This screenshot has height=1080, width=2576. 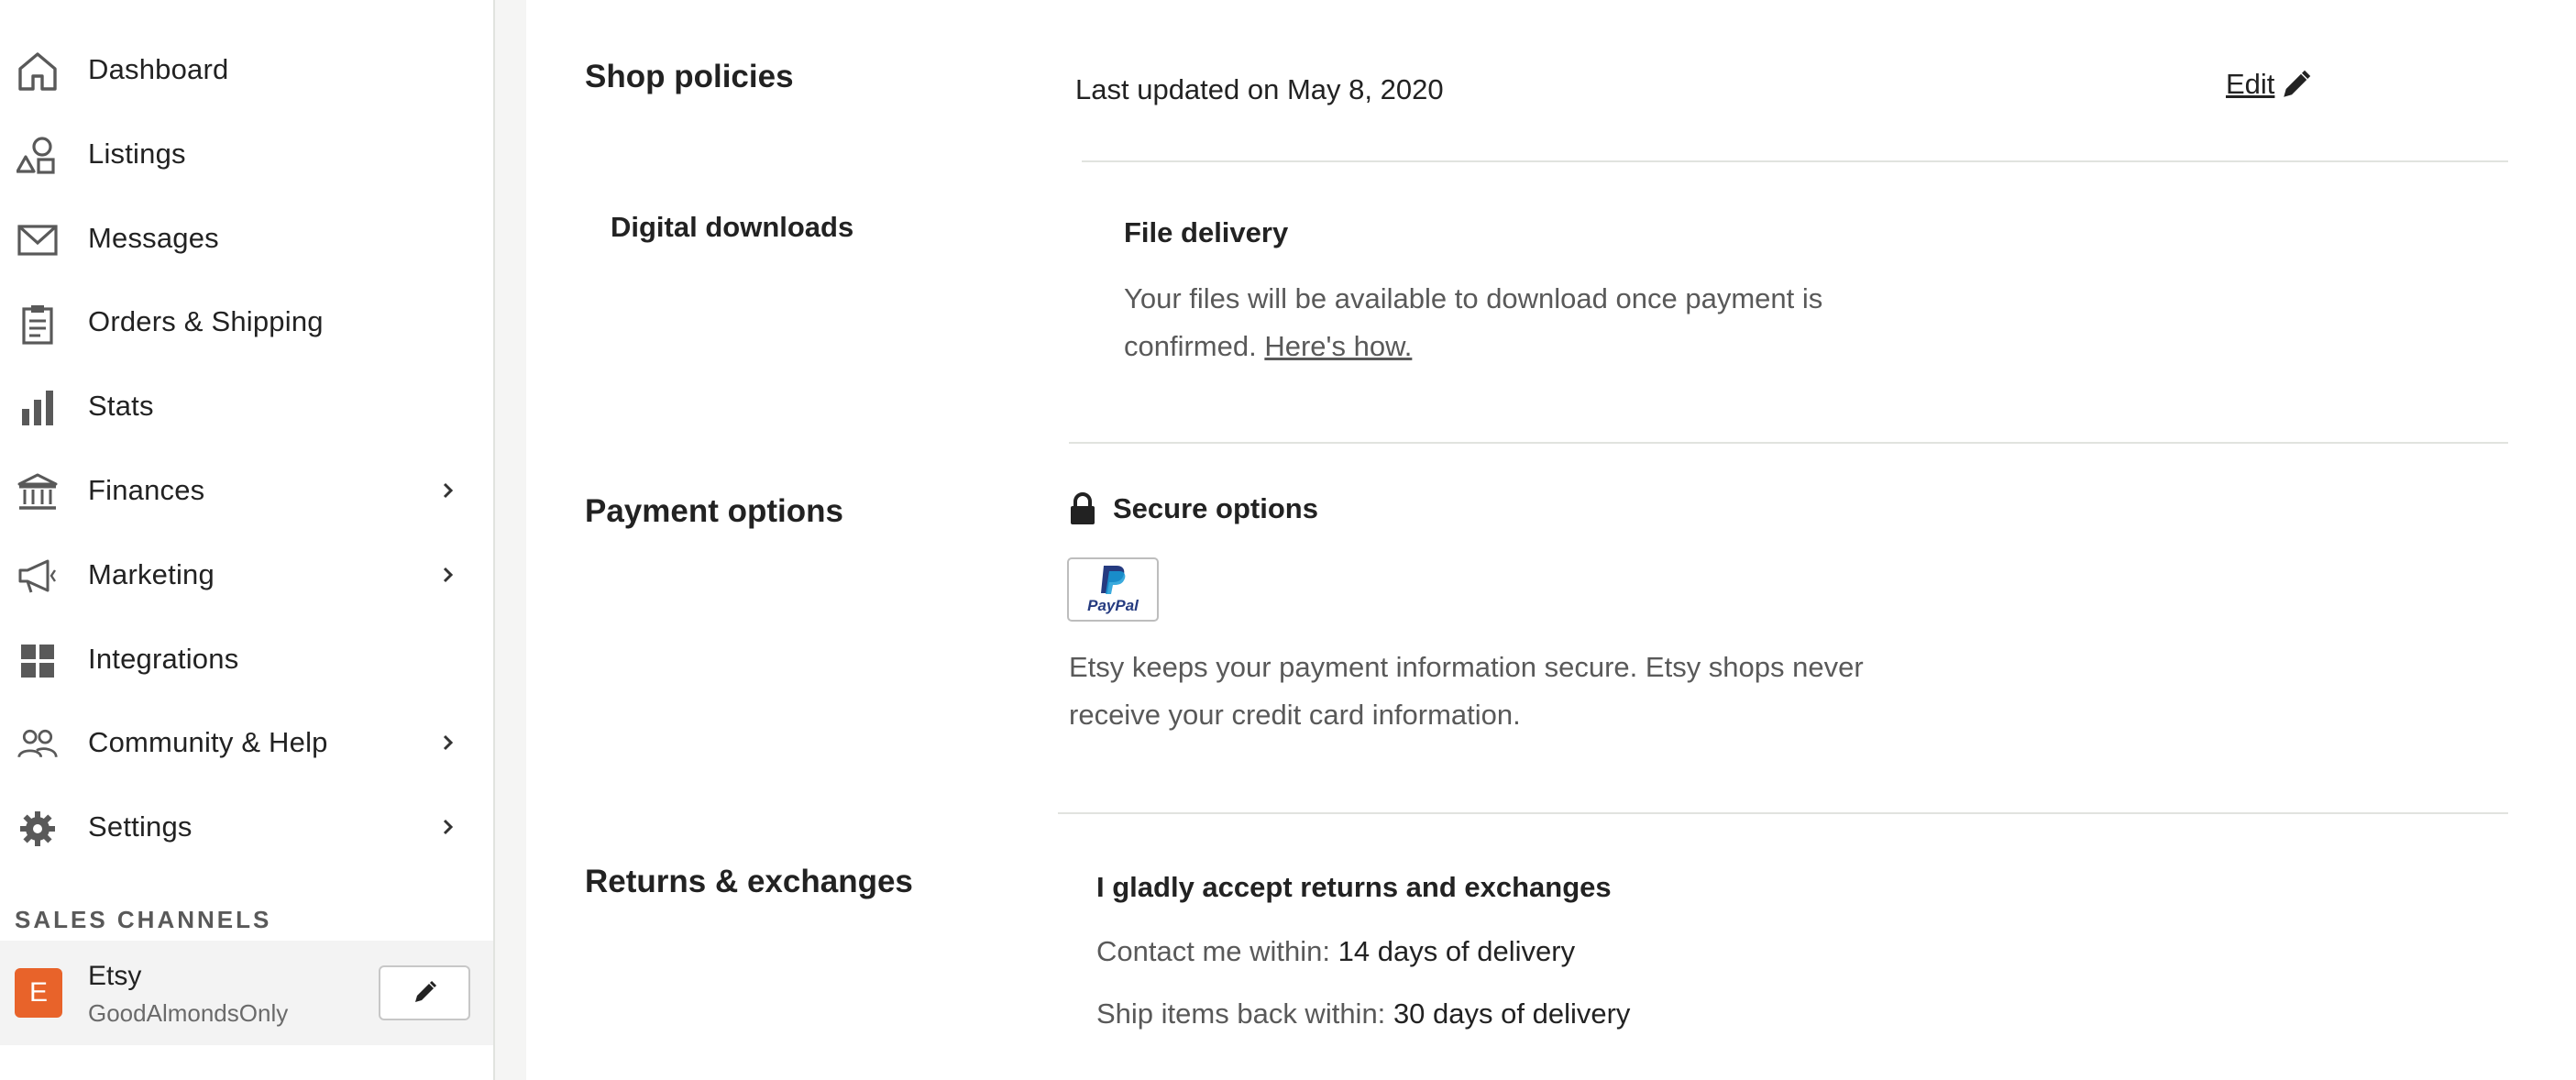 What do you see at coordinates (247, 238) in the screenshot?
I see `sidebar-item-messages: Messages` at bounding box center [247, 238].